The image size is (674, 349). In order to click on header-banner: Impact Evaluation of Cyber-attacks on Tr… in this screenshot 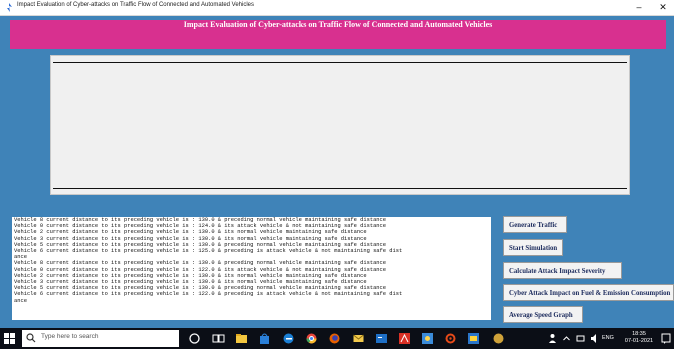, I will do `click(338, 34)`.